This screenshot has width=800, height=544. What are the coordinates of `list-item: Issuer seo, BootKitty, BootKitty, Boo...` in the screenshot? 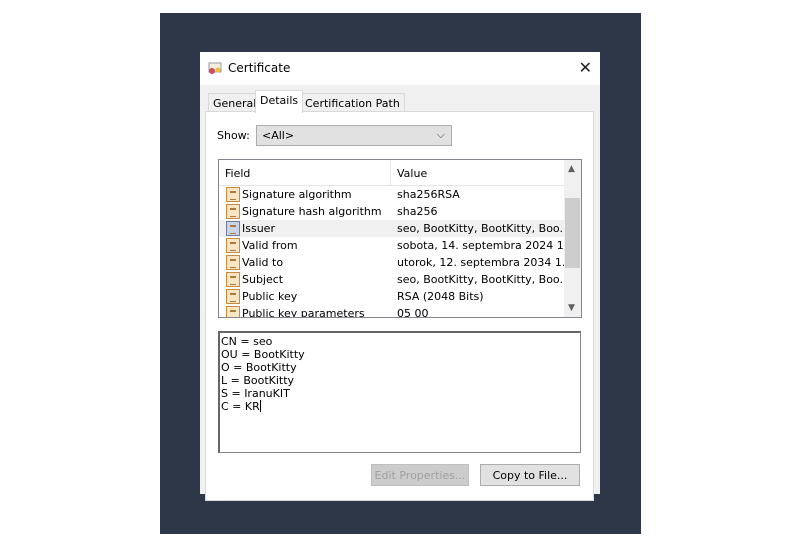 It's located at (394, 228).